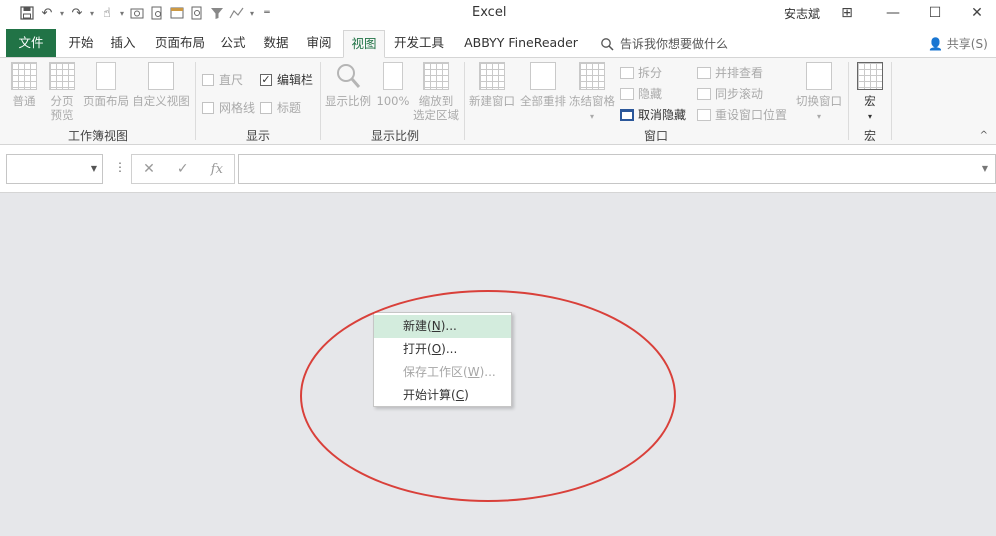 Image resolution: width=996 pixels, height=536 pixels. What do you see at coordinates (641, 72) in the screenshot?
I see `split-button: 拆分` at bounding box center [641, 72].